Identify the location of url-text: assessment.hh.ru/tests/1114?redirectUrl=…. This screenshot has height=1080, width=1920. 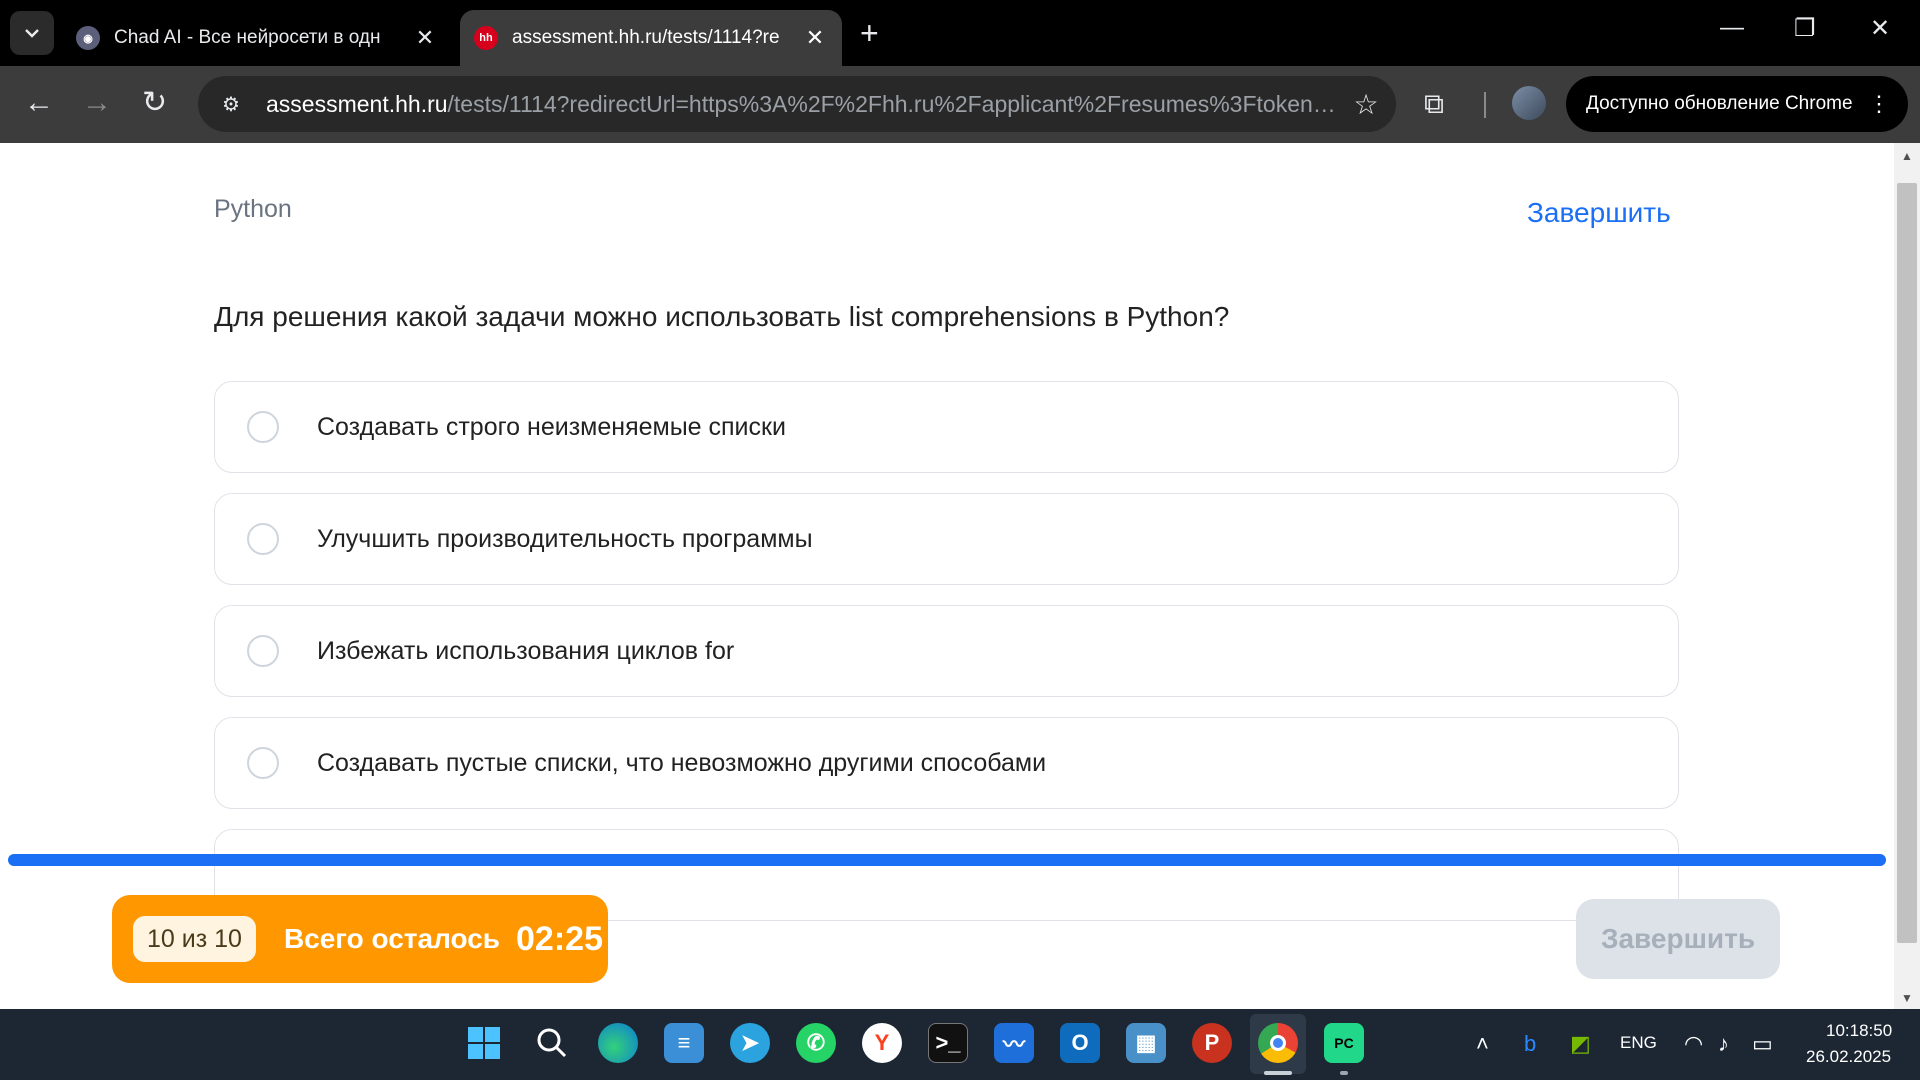
(801, 104).